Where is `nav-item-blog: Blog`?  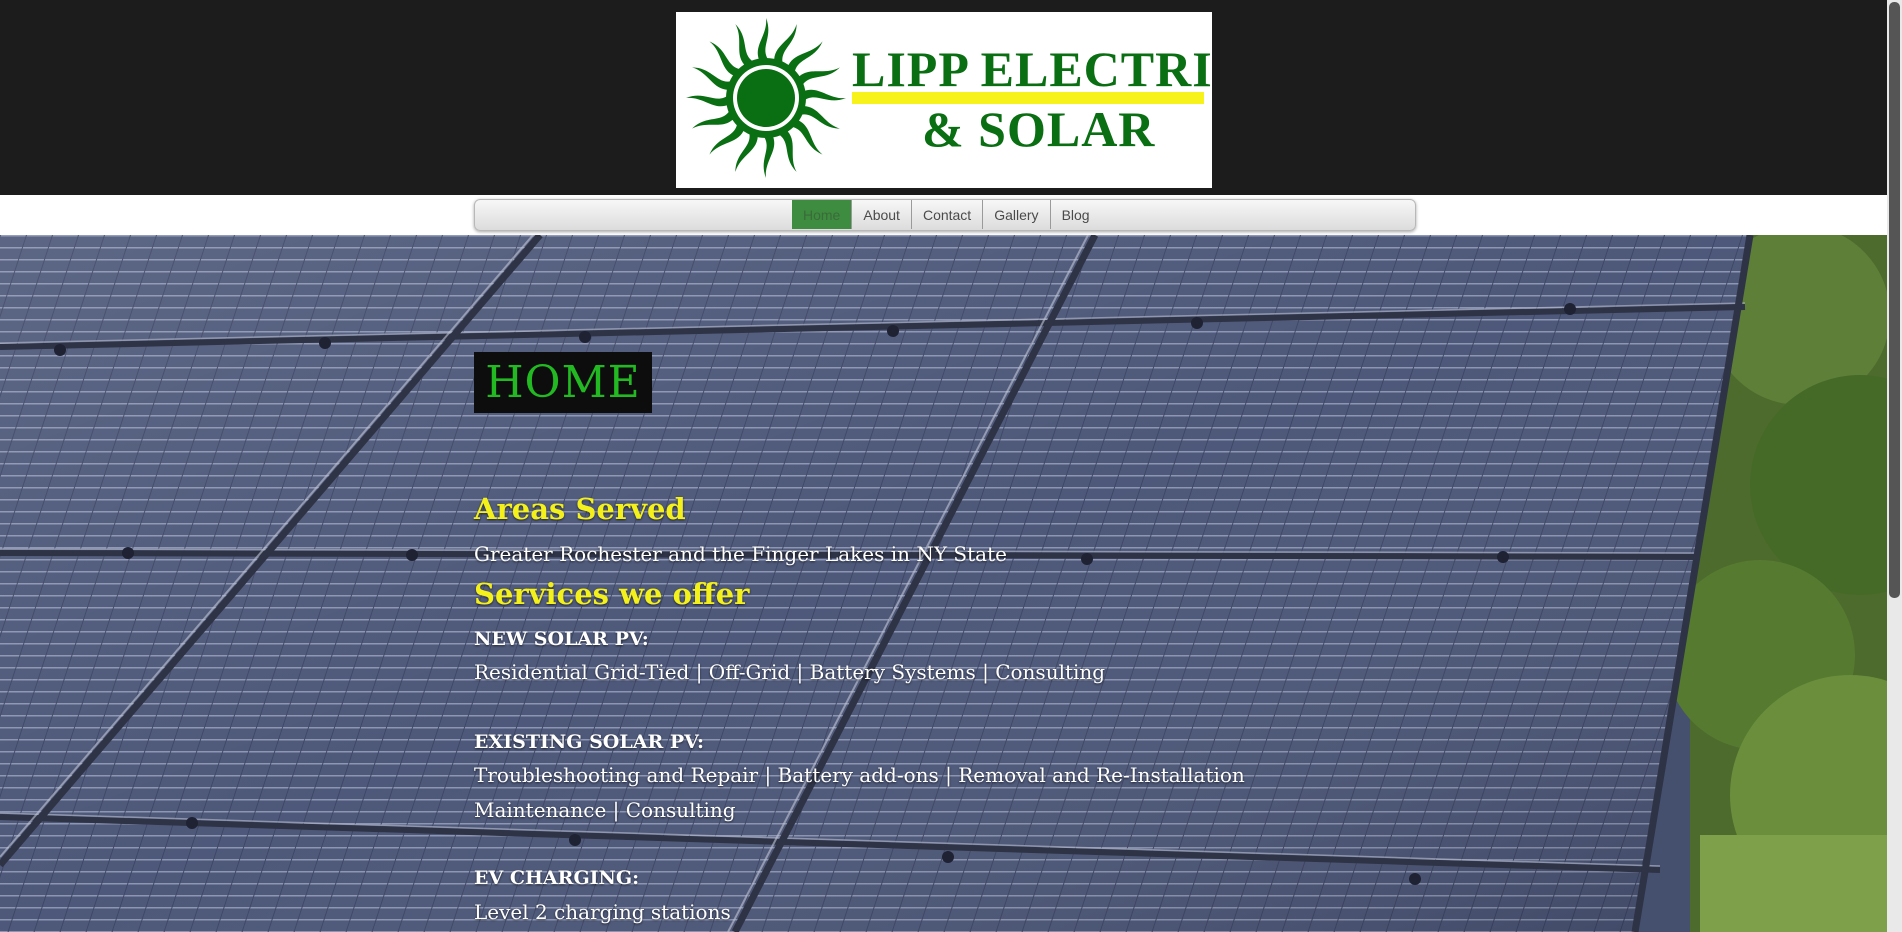
nav-item-blog: Blog is located at coordinates (1075, 214).